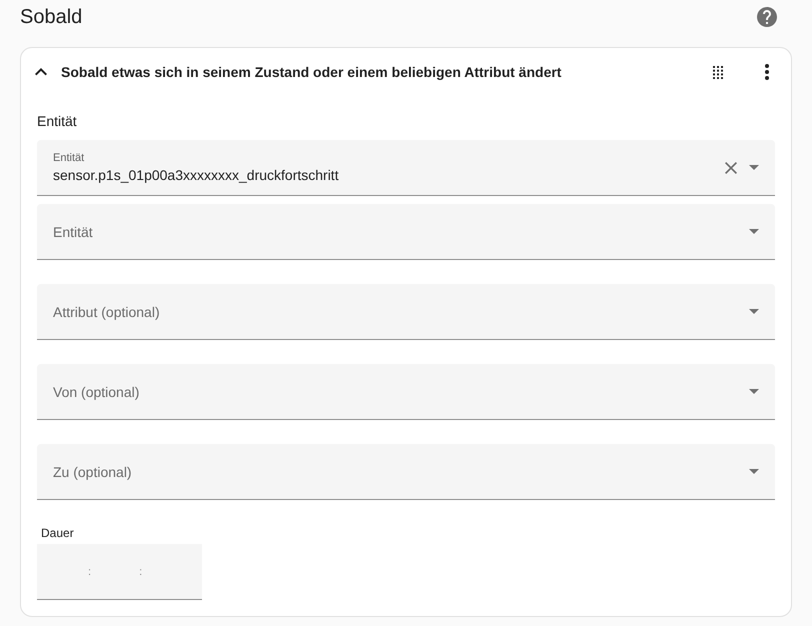 The image size is (812, 626). What do you see at coordinates (406, 168) in the screenshot?
I see `entity-select: Entität sensor.p1s_01p00a3xxxxxxxx_druckfortschritt` at bounding box center [406, 168].